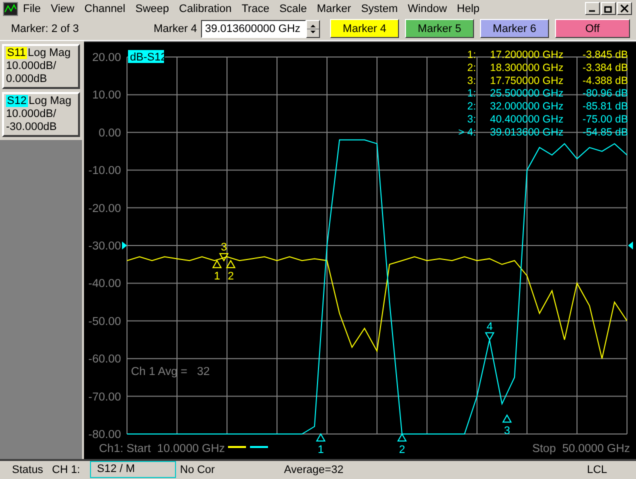 The image size is (636, 479). I want to click on trace-name: S12, so click(17, 100).